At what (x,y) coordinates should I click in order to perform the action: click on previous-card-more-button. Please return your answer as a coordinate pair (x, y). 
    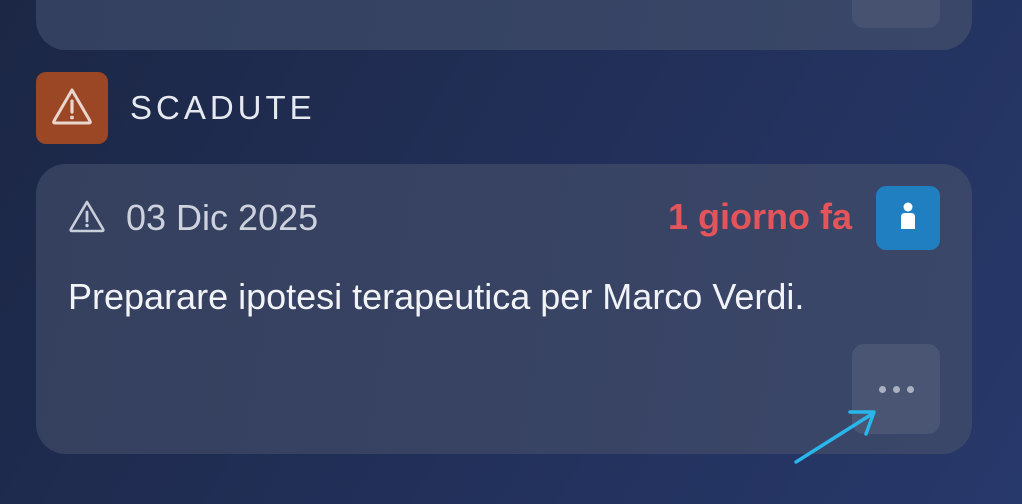
    Looking at the image, I should click on (896, 14).